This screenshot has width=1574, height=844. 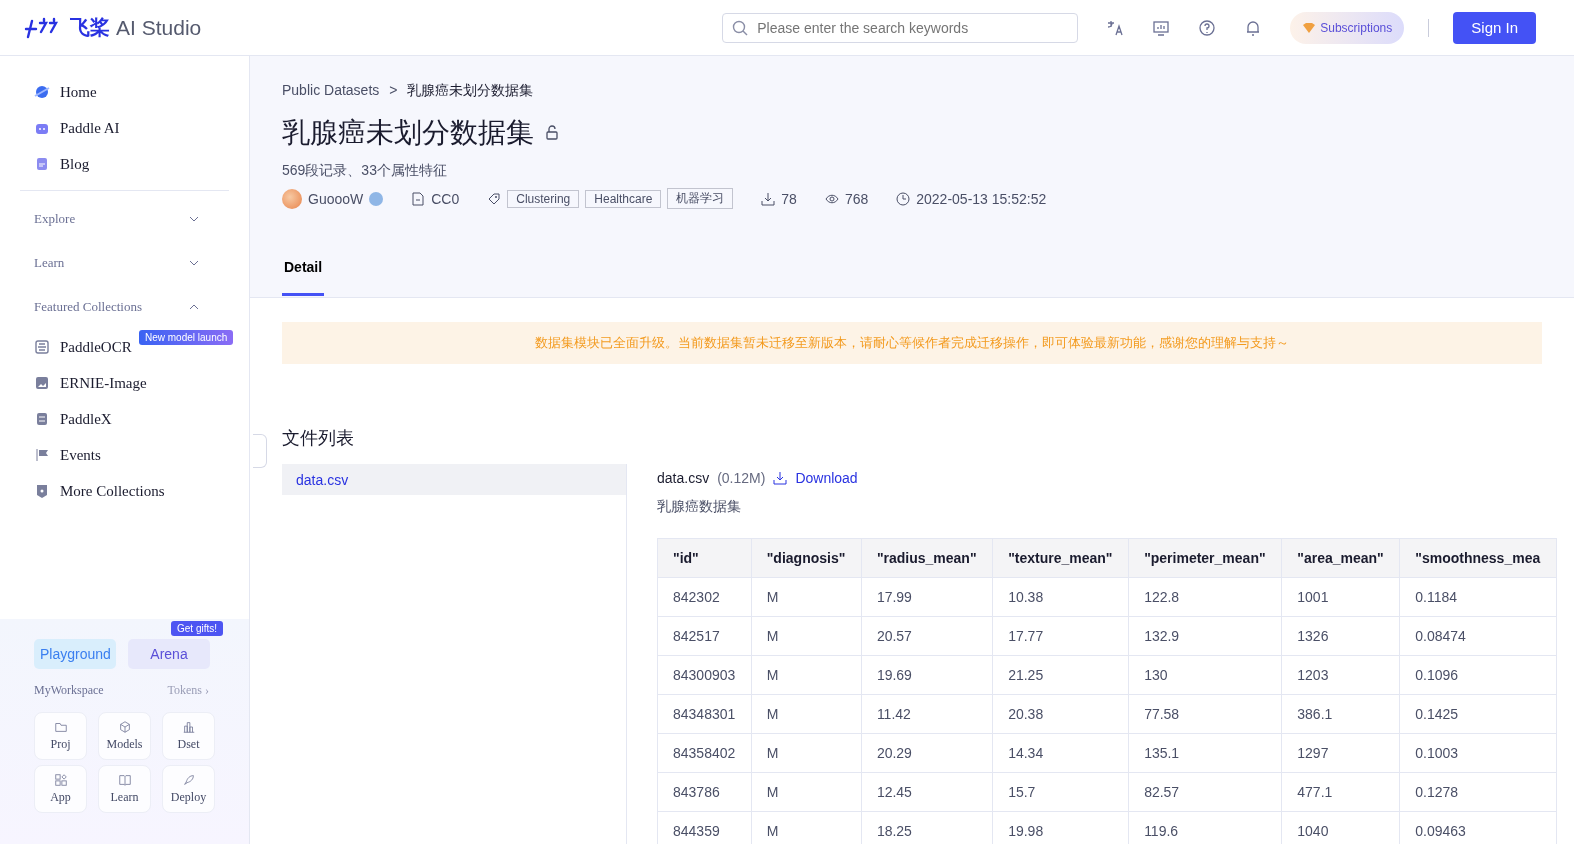 I want to click on table-cell: 11.42, so click(x=927, y=714).